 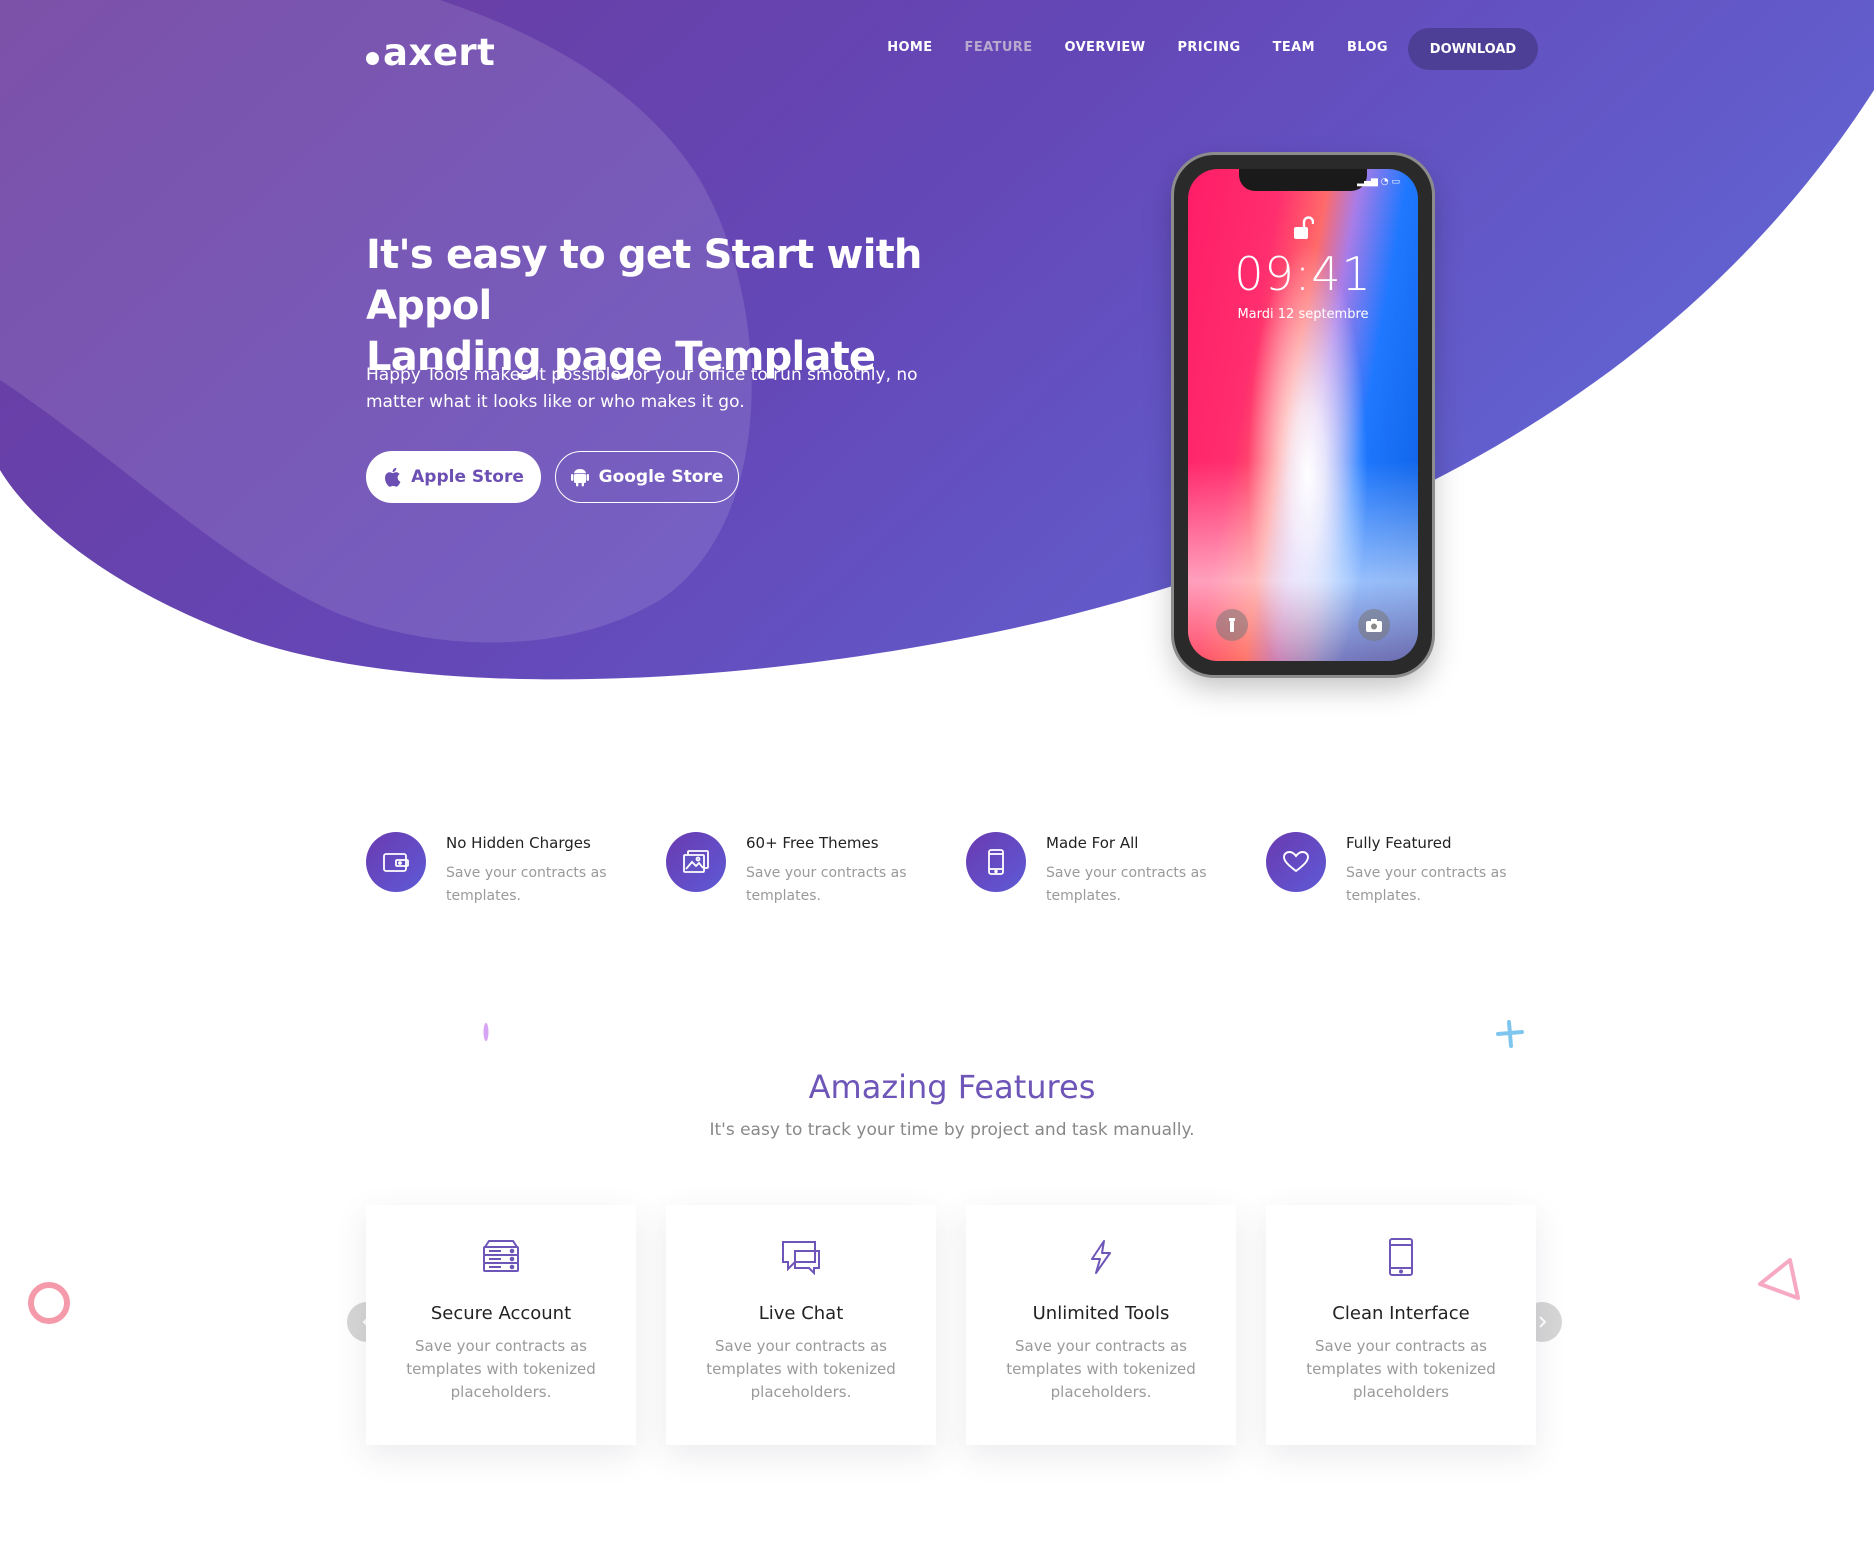 I want to click on decor-triangle-shape, so click(x=1779, y=1279).